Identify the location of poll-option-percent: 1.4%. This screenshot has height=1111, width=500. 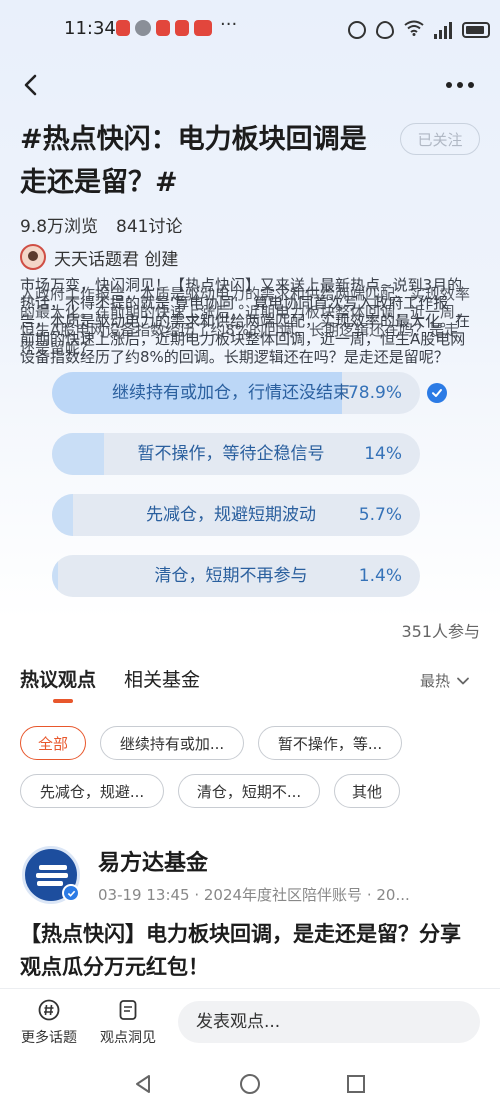
(380, 576).